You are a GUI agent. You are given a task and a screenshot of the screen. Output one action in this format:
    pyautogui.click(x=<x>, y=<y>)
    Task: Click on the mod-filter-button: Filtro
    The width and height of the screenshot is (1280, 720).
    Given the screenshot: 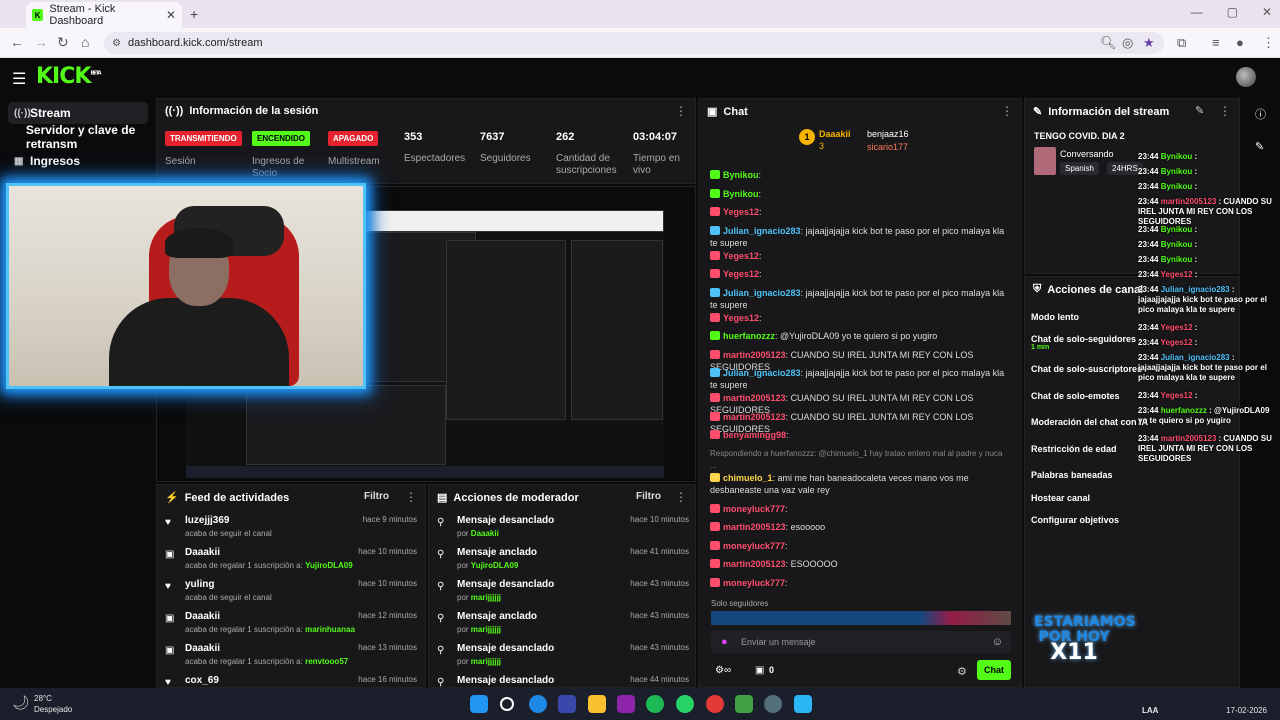 What is the action you would take?
    pyautogui.click(x=648, y=496)
    